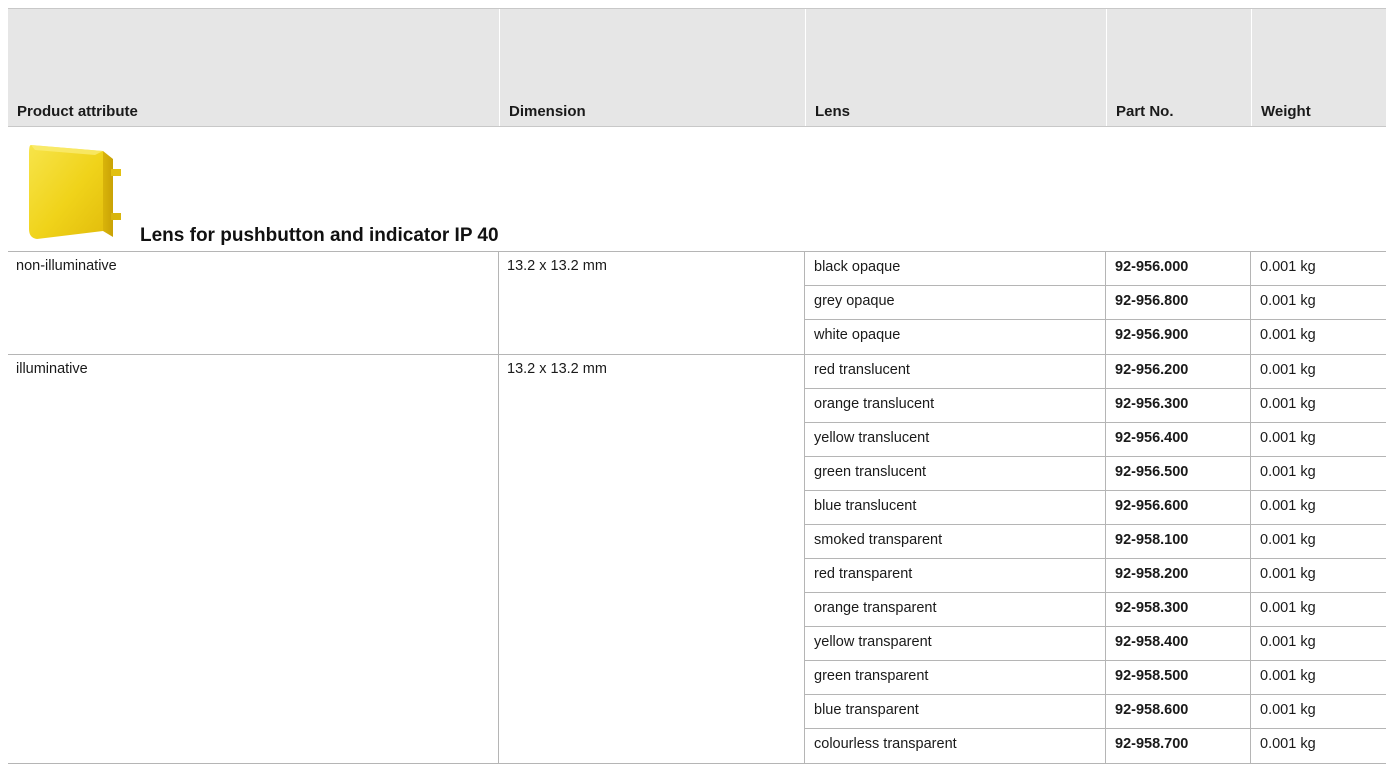 This screenshot has width=1395, height=780. Describe the element at coordinates (77, 111) in the screenshot. I see `header-product-attribute: Product attribute` at that location.